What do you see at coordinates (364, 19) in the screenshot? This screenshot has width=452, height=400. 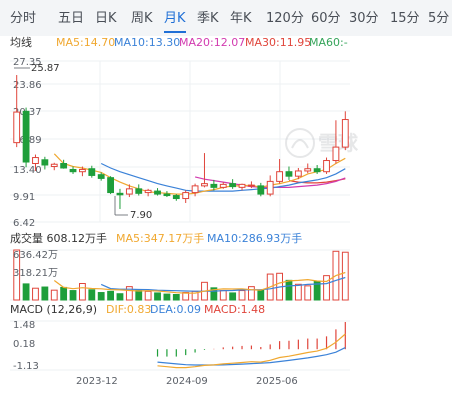 I see `tab-30min: 30分` at bounding box center [364, 19].